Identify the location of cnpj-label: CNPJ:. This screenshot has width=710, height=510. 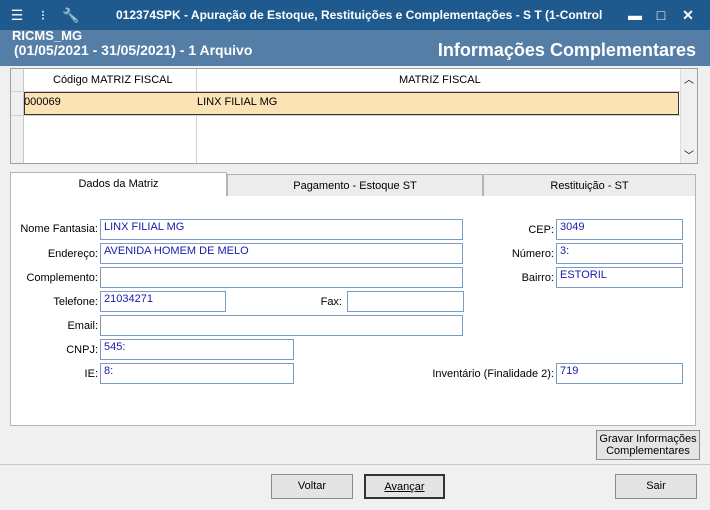
(82, 350).